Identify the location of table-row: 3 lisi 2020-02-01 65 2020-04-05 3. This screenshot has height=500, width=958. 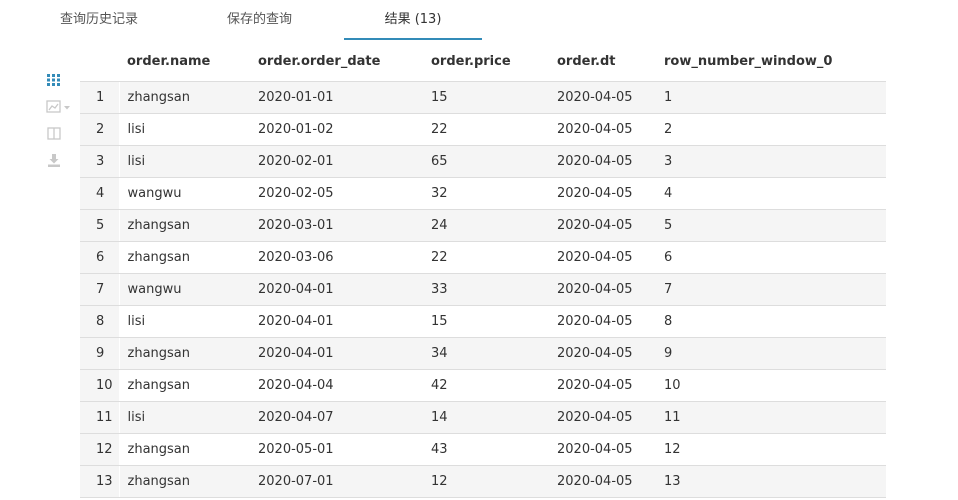
(483, 161).